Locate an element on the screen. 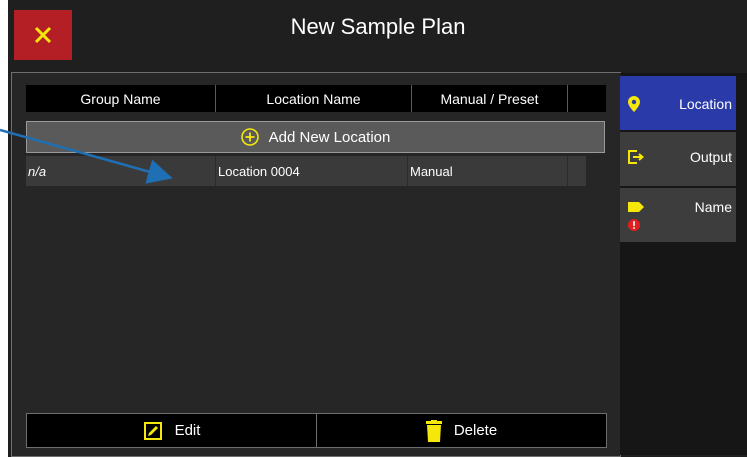 The width and height of the screenshot is (747, 457). sidebar-item-label: Output is located at coordinates (710, 157).